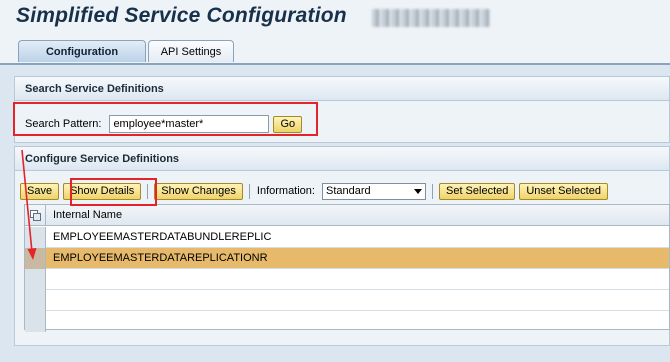 The width and height of the screenshot is (670, 362). Describe the element at coordinates (431, 18) in the screenshot. I see `redacted-system-id` at that location.